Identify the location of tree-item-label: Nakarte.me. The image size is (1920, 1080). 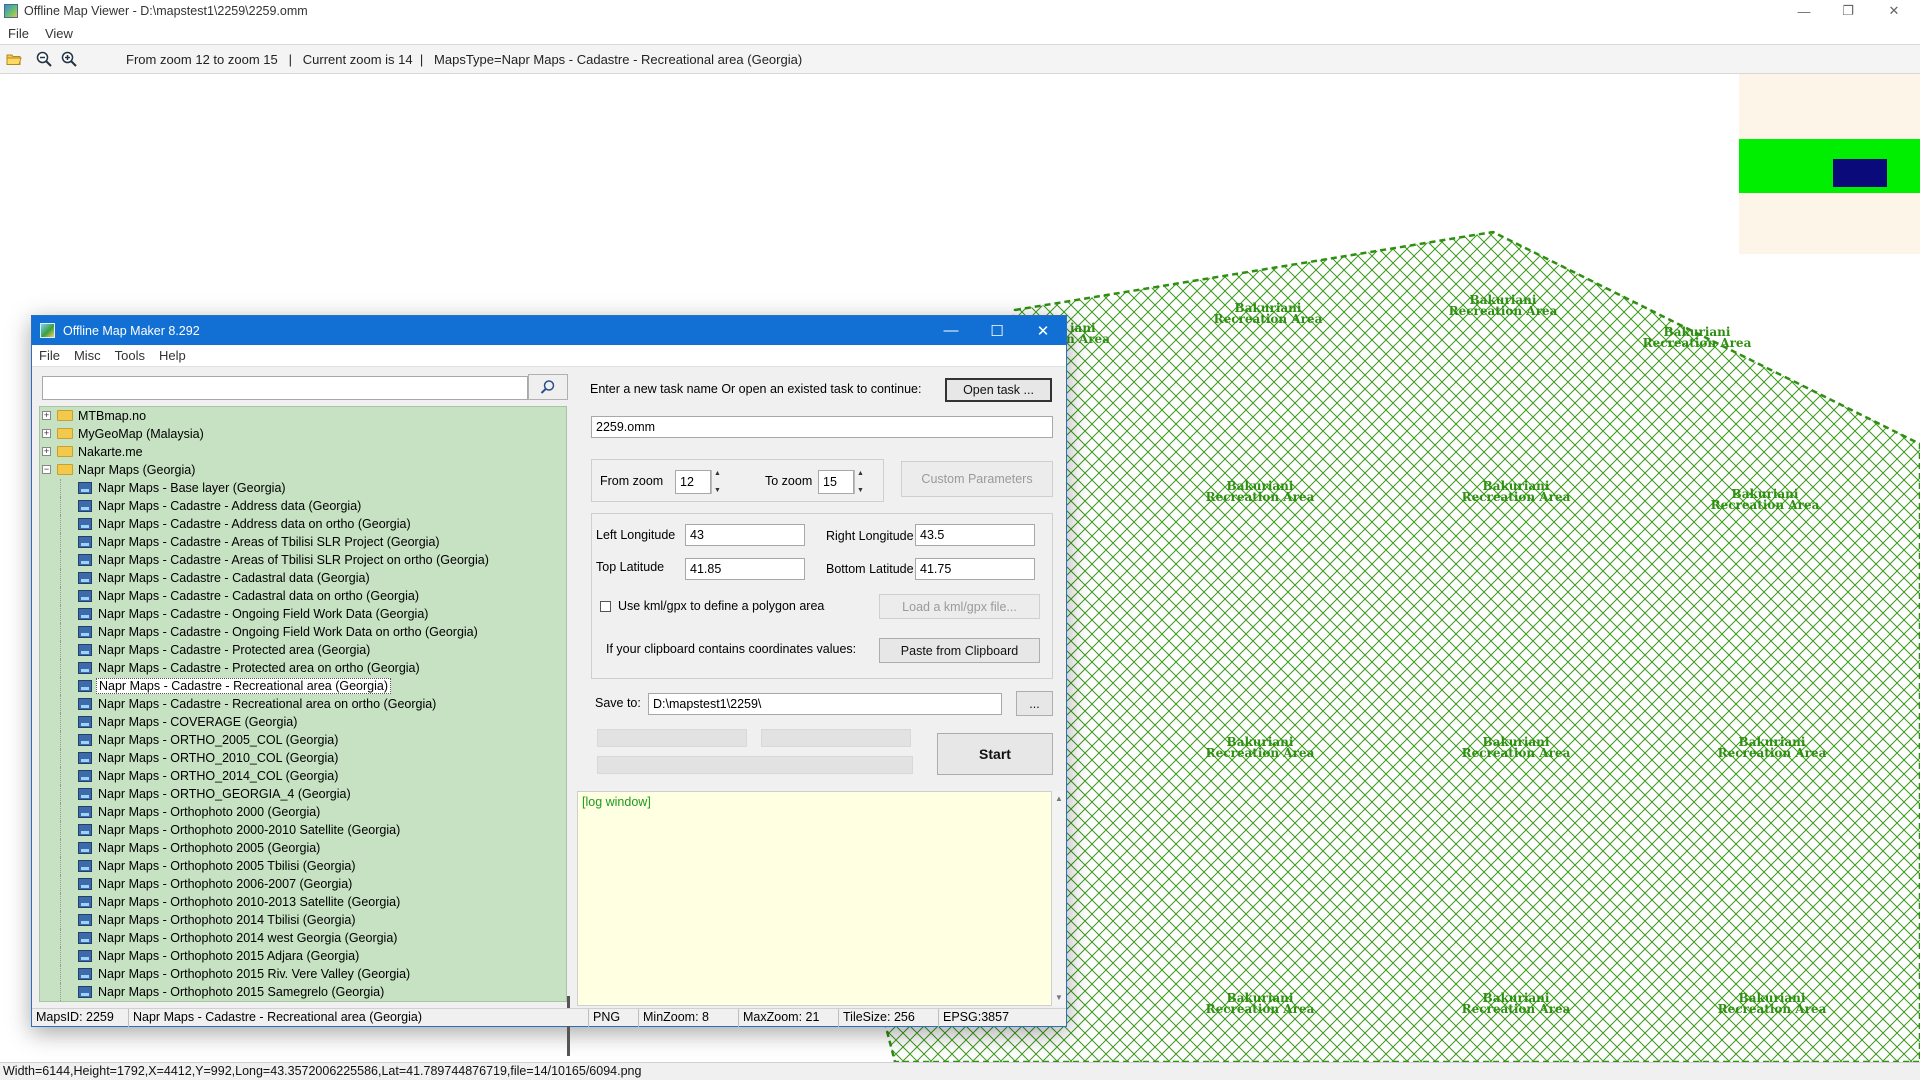
(110, 452).